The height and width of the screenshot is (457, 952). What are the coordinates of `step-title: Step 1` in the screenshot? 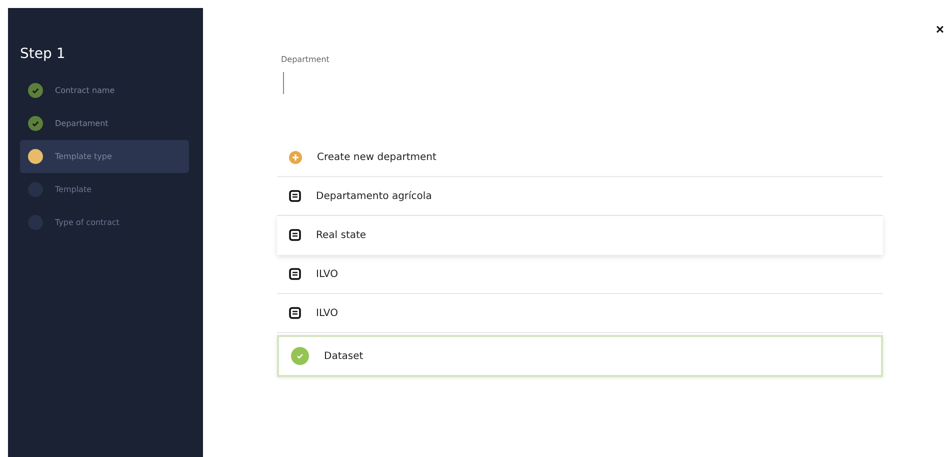 It's located at (43, 54).